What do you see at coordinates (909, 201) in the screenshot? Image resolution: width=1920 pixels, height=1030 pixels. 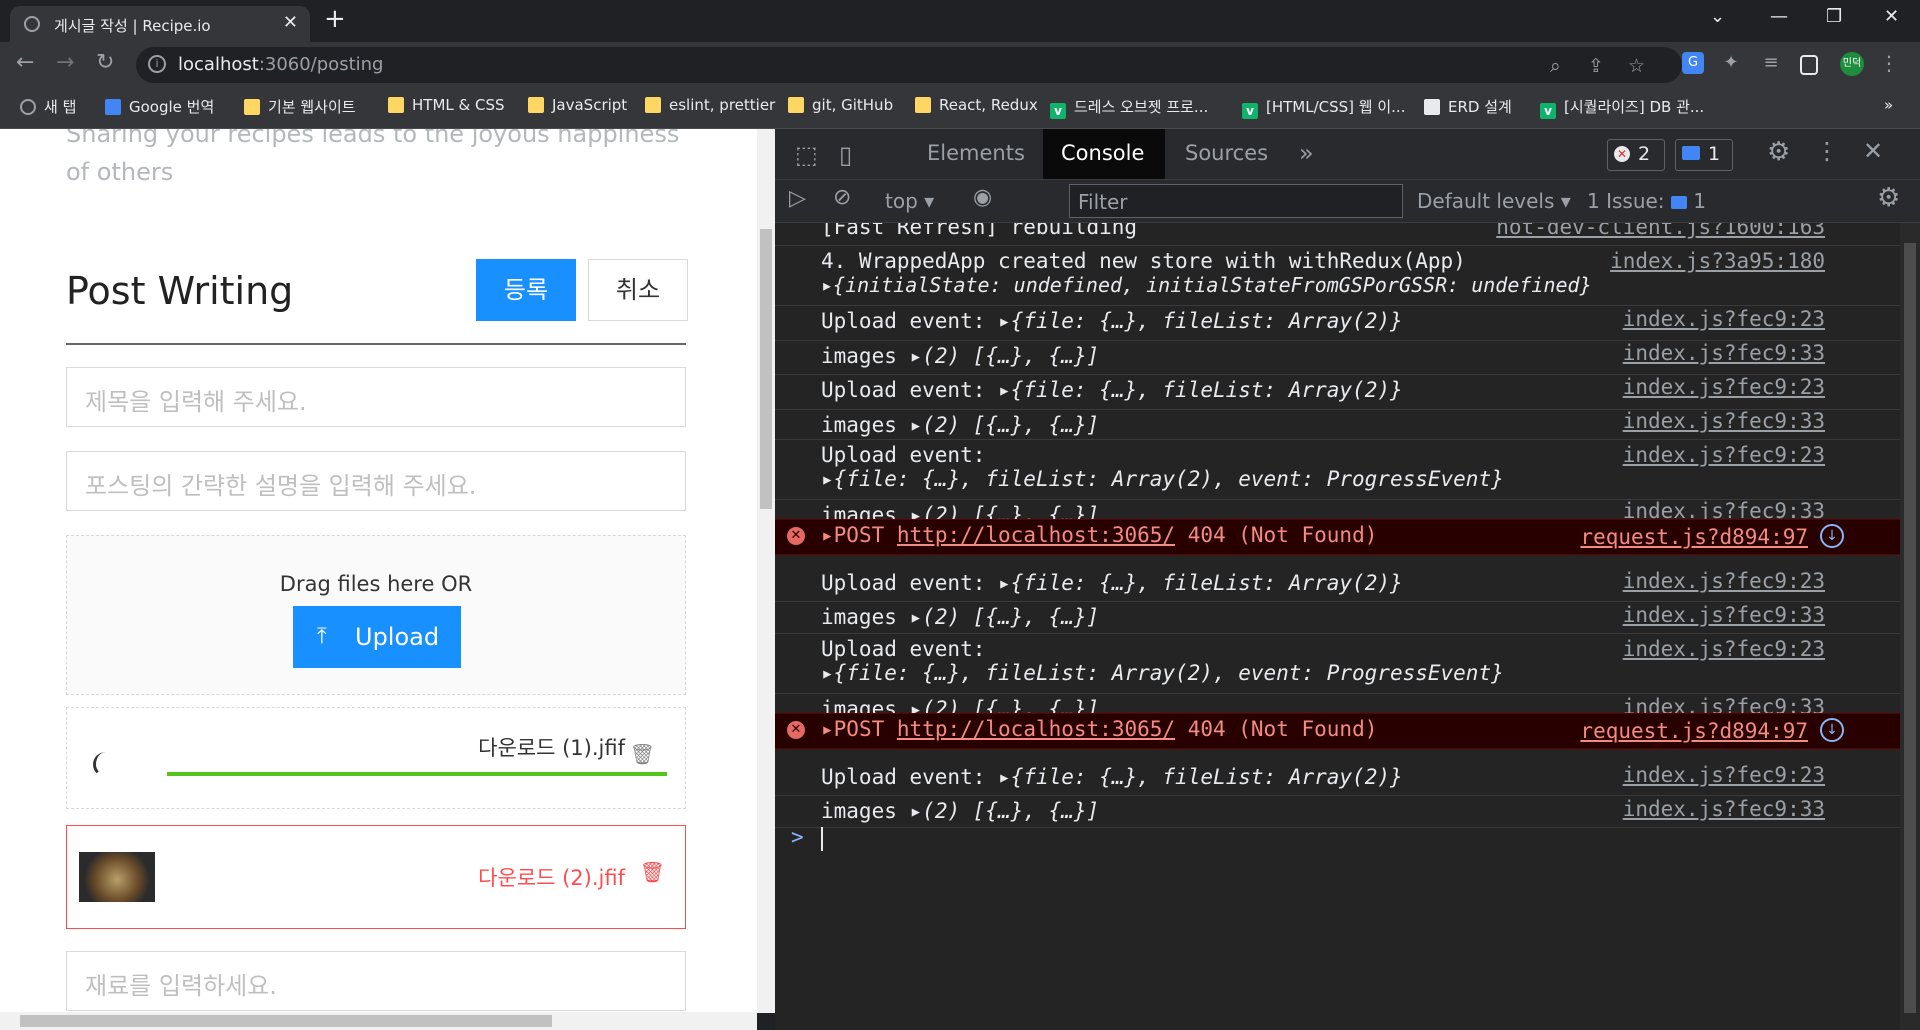 I see `context-select: top ▾` at bounding box center [909, 201].